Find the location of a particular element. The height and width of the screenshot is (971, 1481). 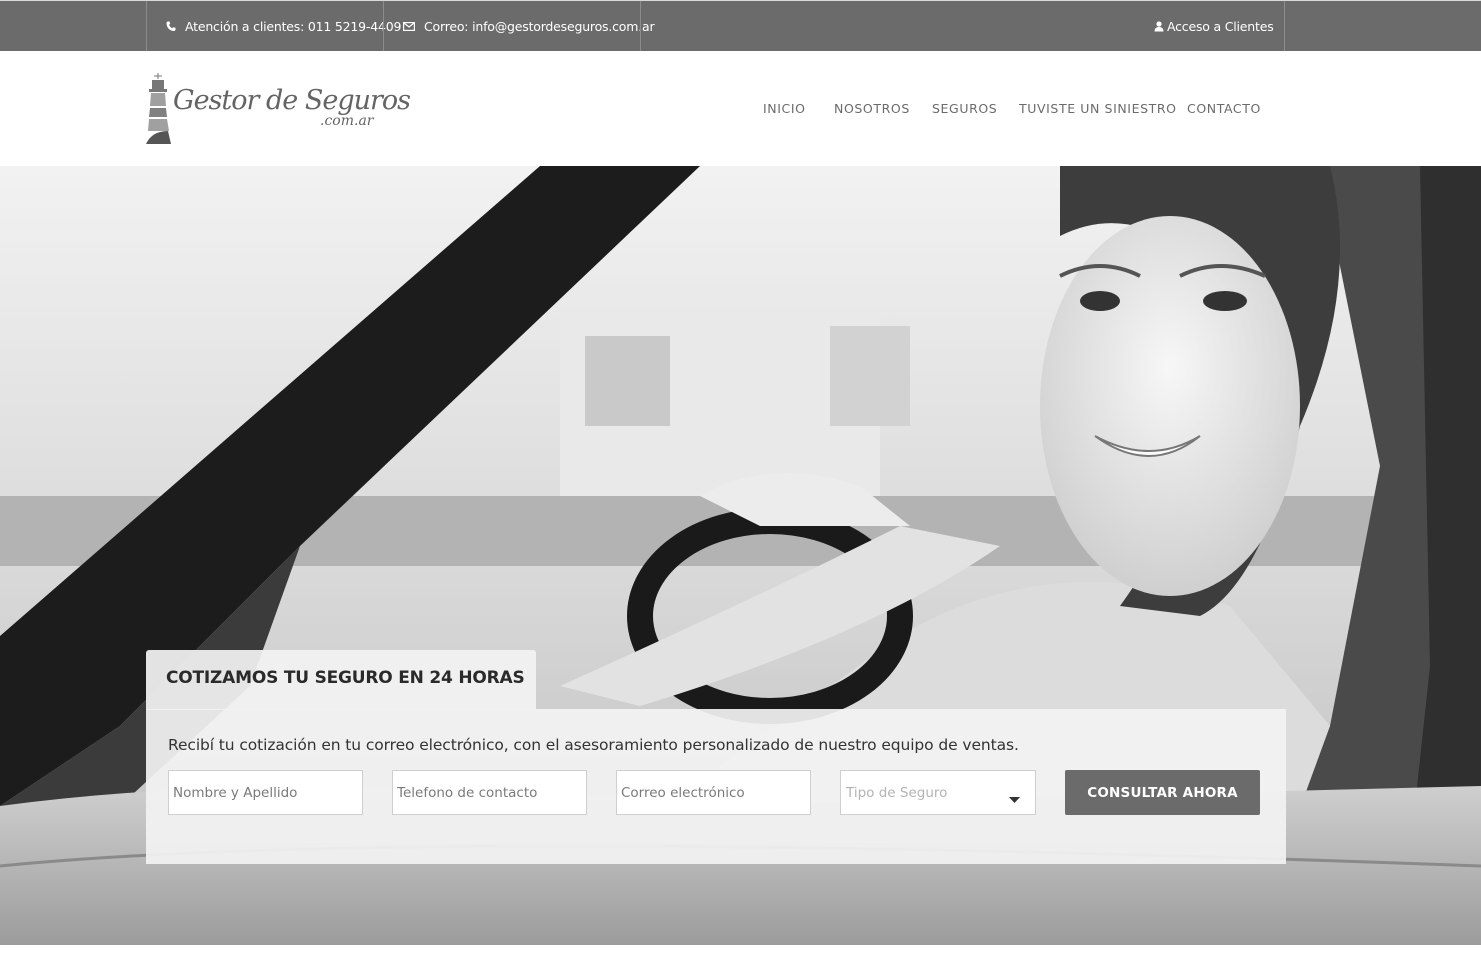

nav-siniestro: TUVISTE UN SINIESTRO is located at coordinates (1098, 108).